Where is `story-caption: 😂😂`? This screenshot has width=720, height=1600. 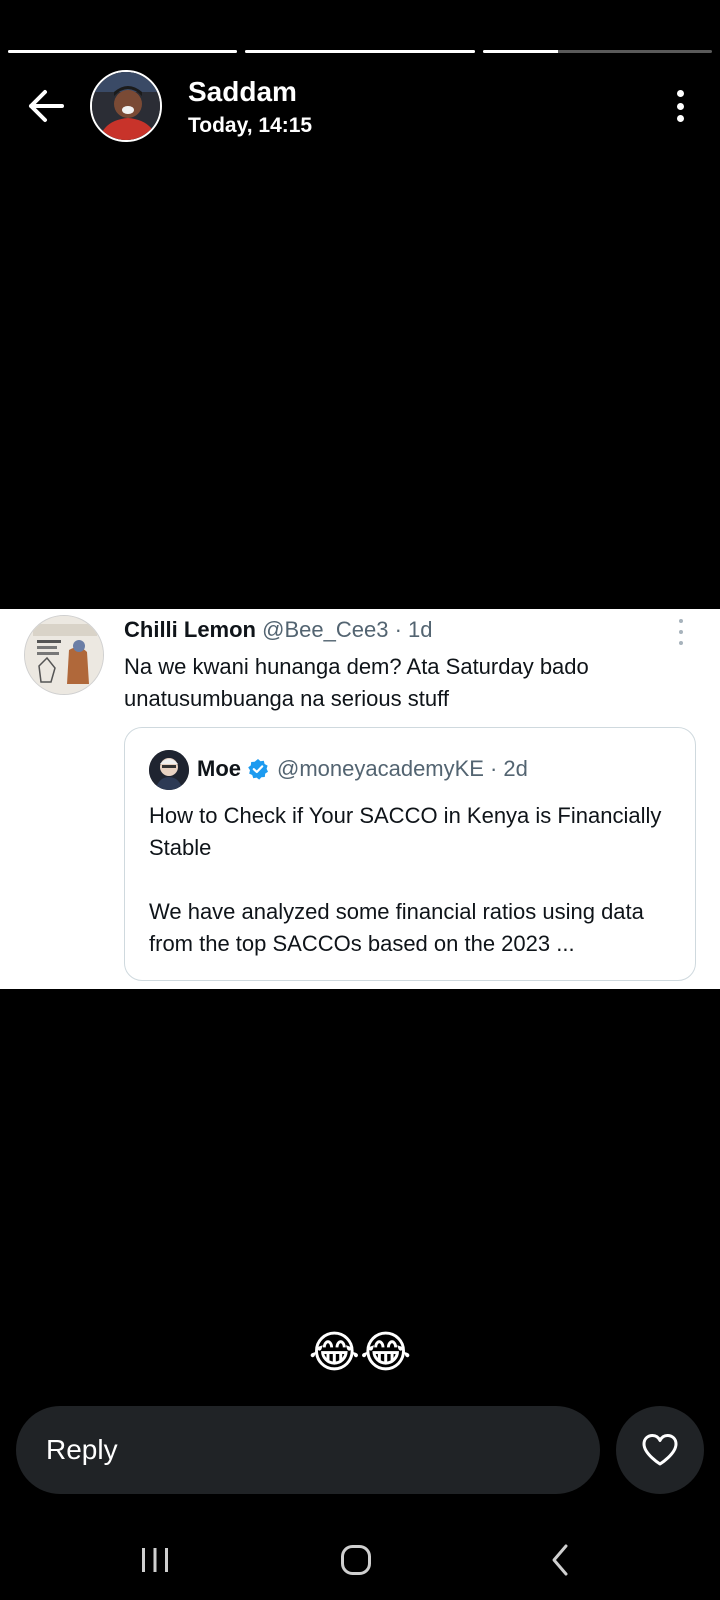 story-caption: 😂😂 is located at coordinates (360, 1352).